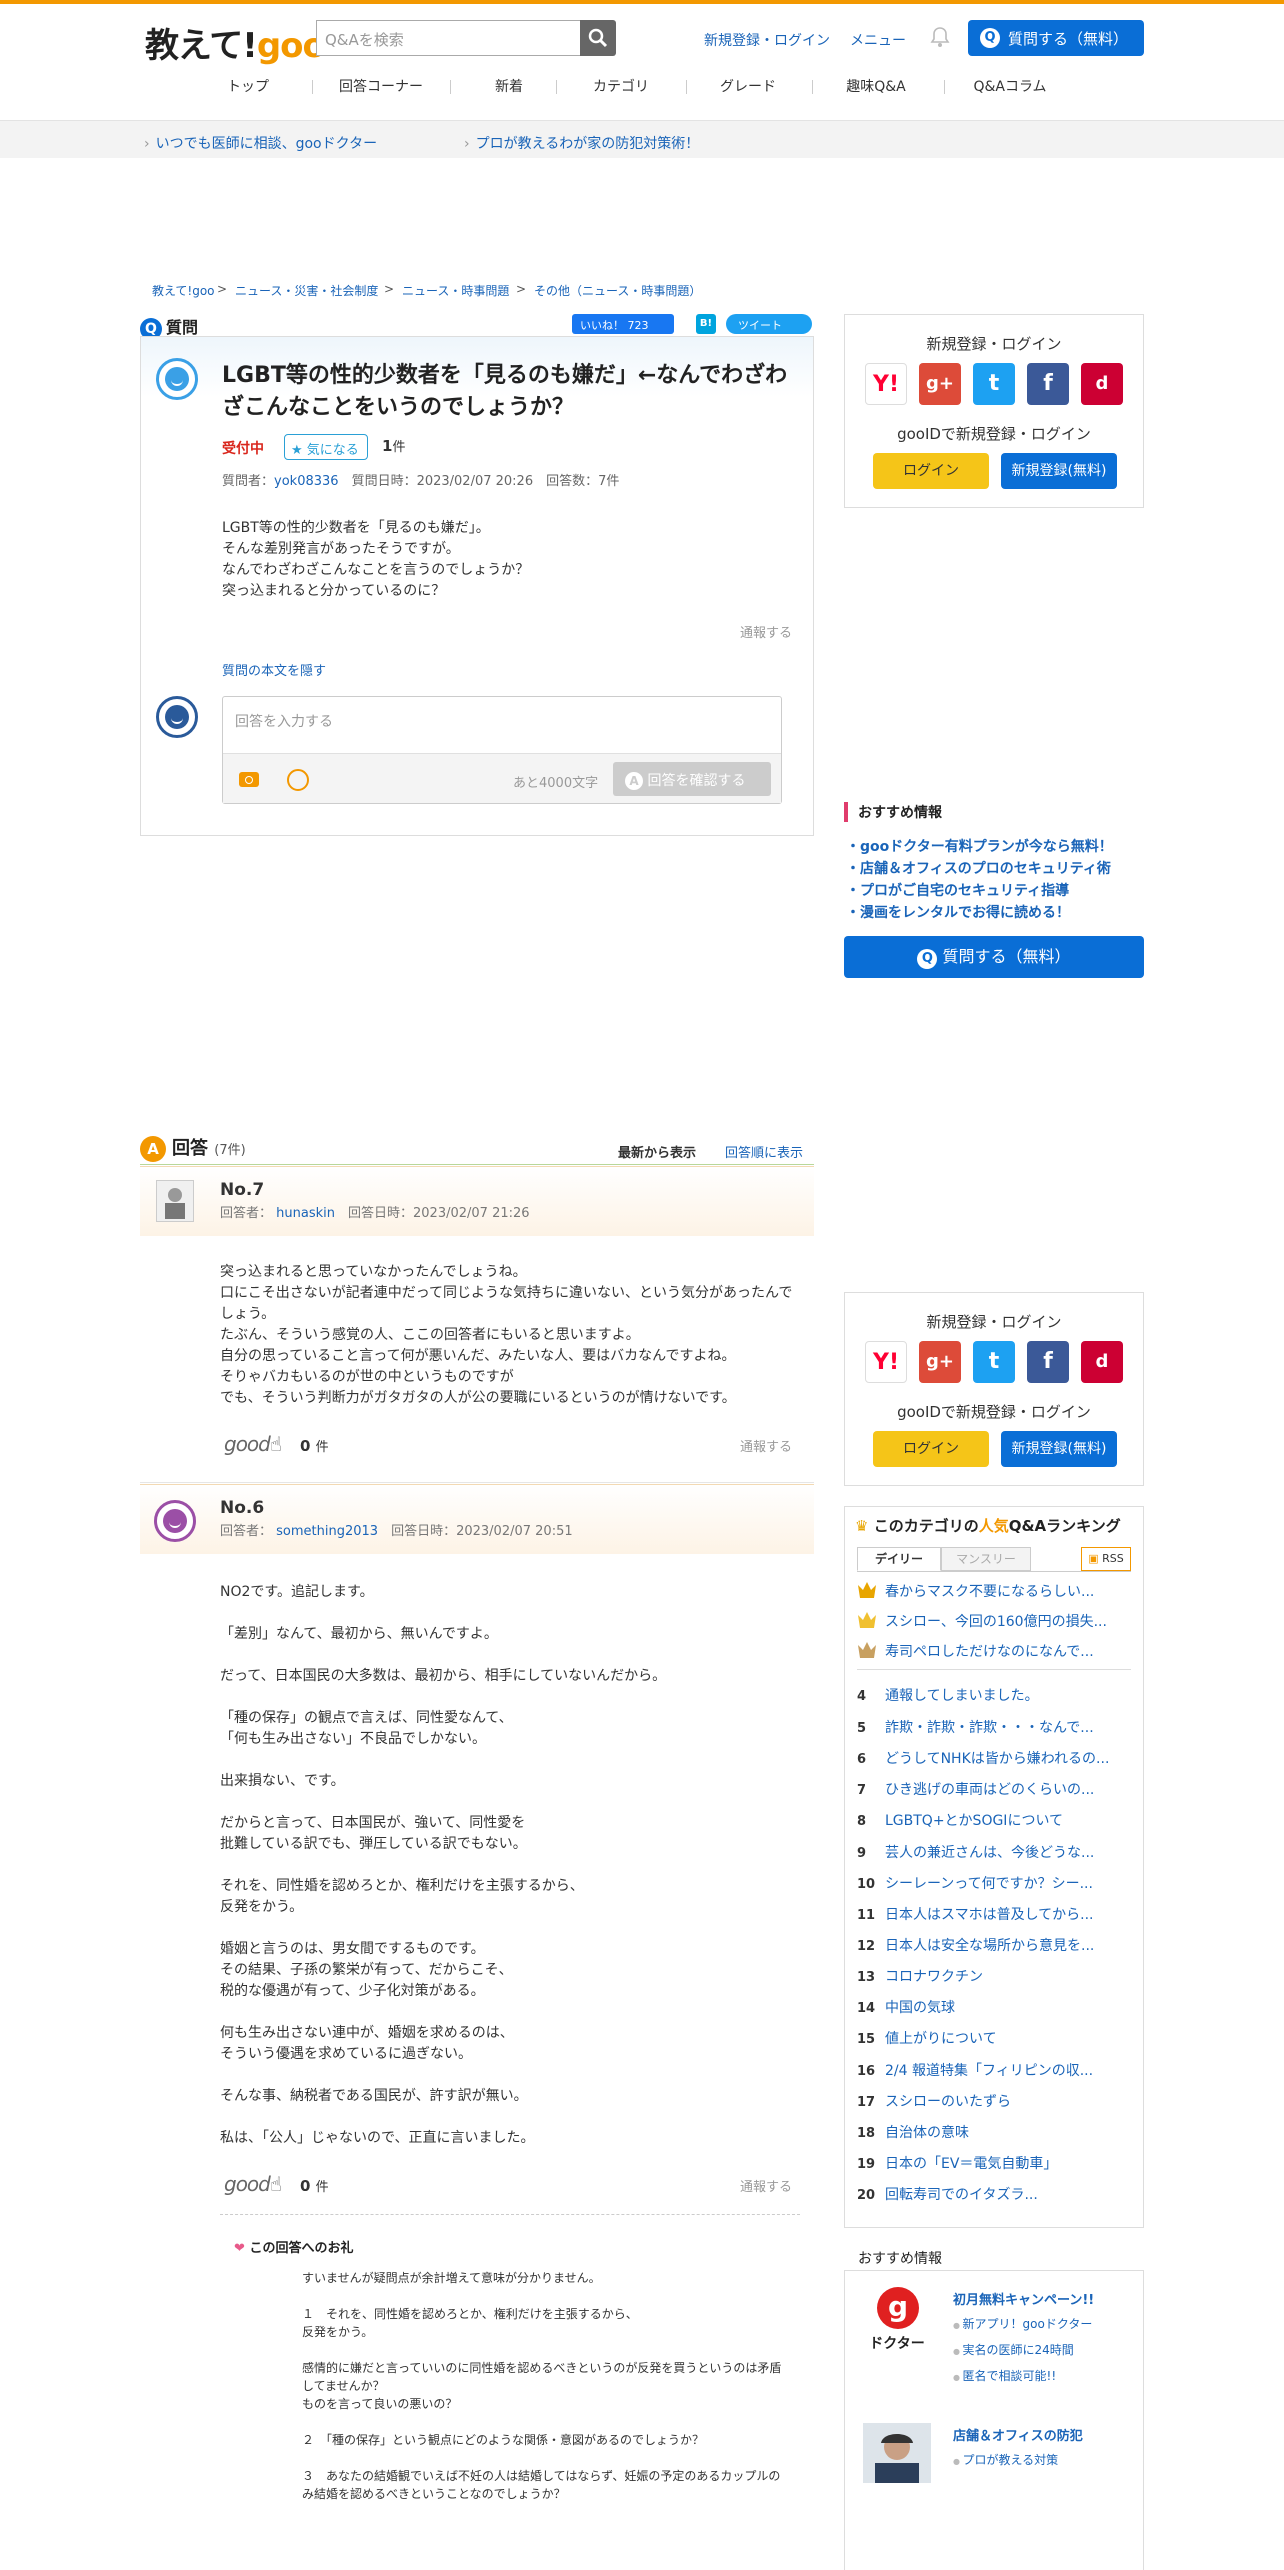 The width and height of the screenshot is (1284, 2570). I want to click on nav-category: カテゴリ, so click(621, 86).